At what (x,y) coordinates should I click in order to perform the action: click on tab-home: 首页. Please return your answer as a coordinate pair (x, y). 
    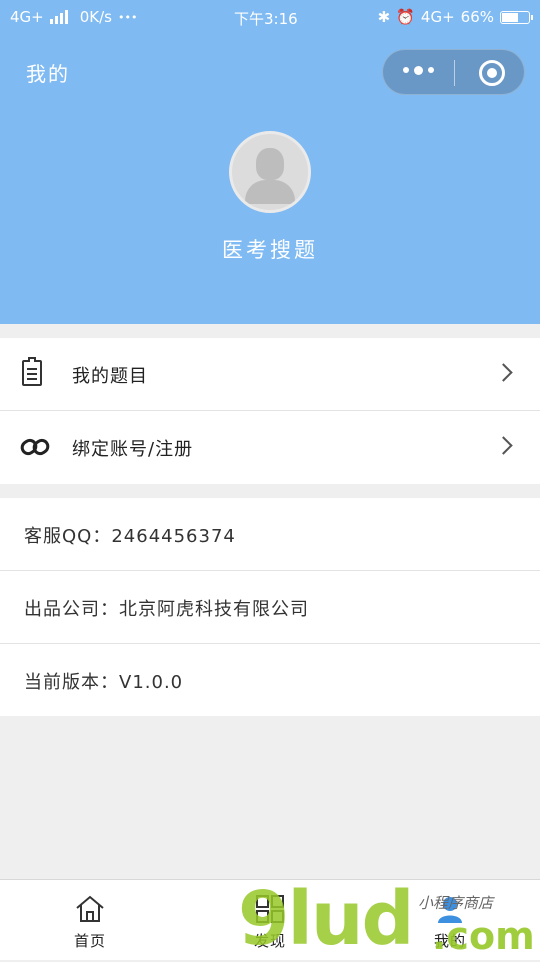
    Looking at the image, I should click on (90, 920).